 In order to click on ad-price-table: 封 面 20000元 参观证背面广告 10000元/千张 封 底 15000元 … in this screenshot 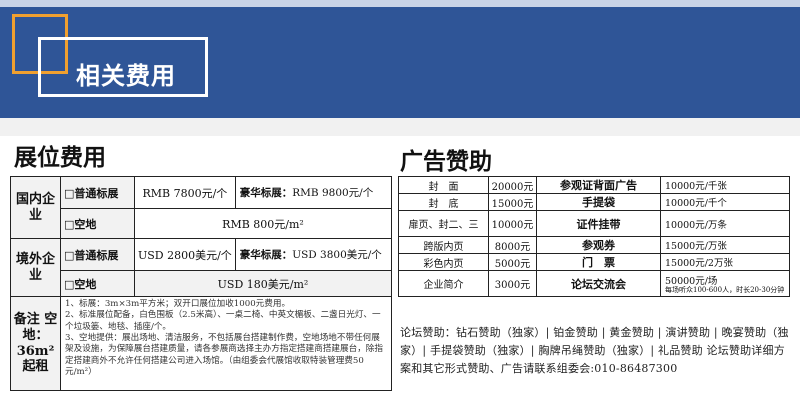, I will do `click(594, 236)`.